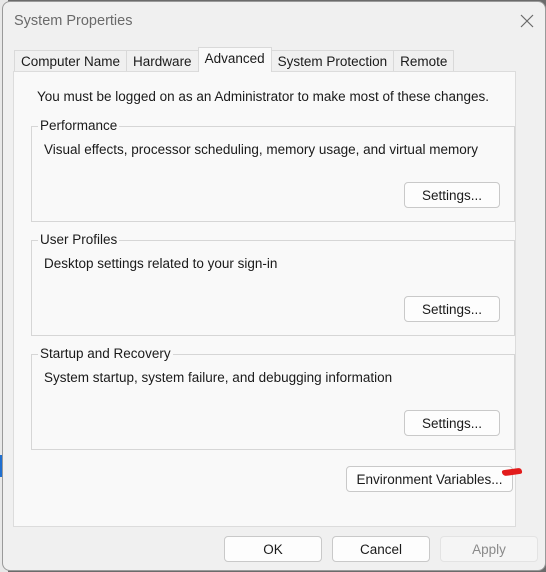  I want to click on apply-button: Apply, so click(489, 549).